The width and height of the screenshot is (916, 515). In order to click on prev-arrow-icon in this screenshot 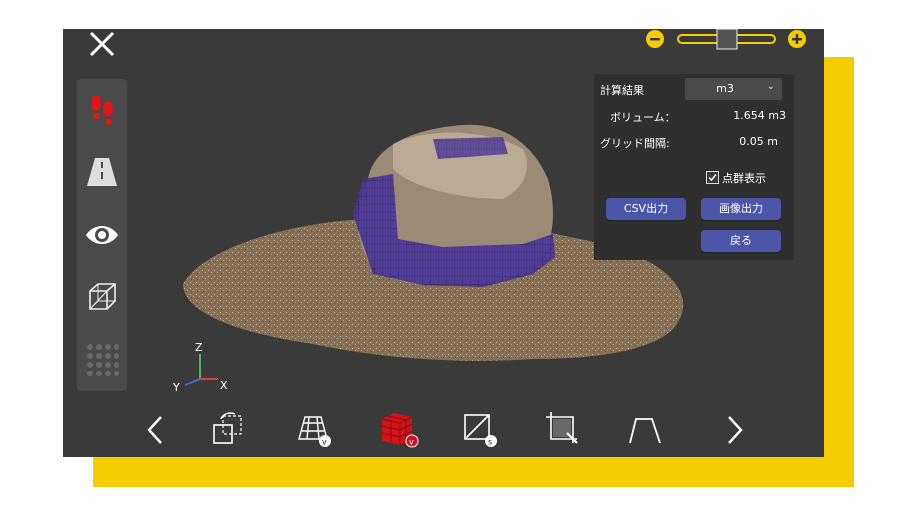, I will do `click(154, 430)`.